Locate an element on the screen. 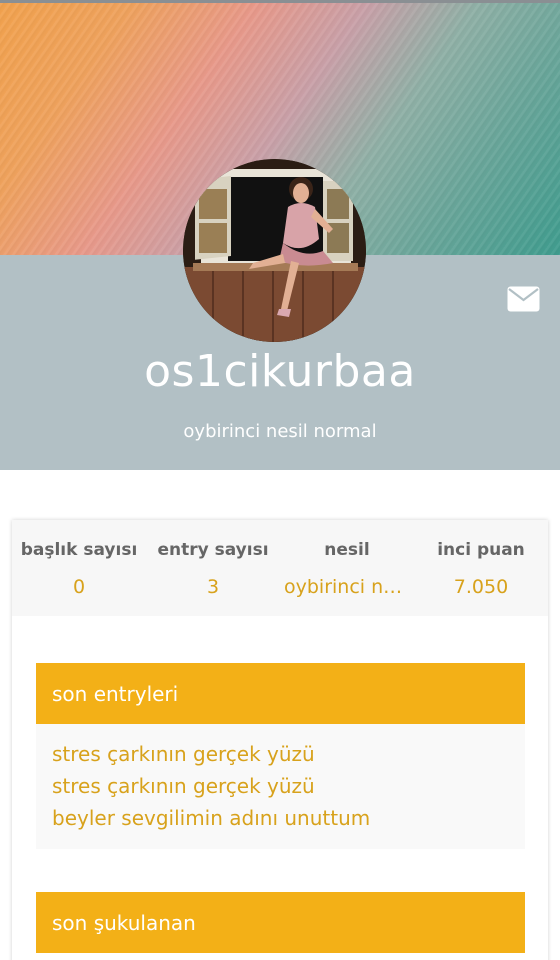  stat-value: 7.050 is located at coordinates (481, 587).